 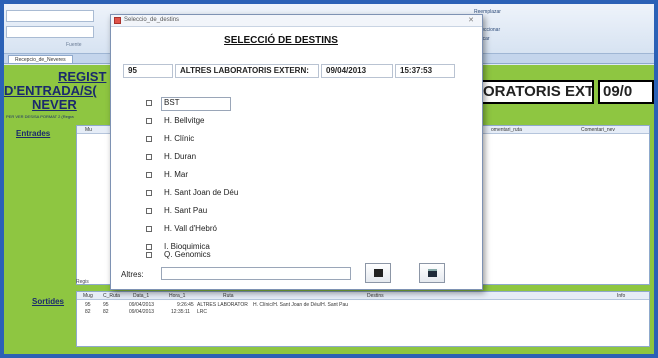 What do you see at coordinates (54, 104) in the screenshot?
I see `form-title-line-3: NEVER` at bounding box center [54, 104].